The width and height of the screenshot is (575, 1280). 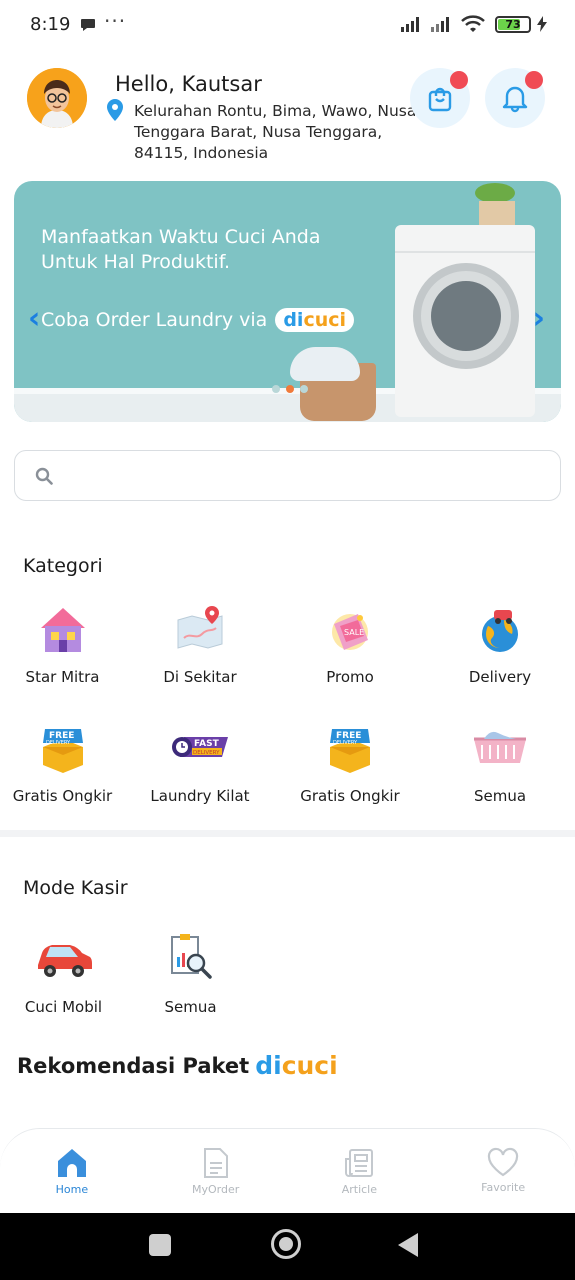 I want to click on laundry-basket-icon, so click(x=500, y=749).